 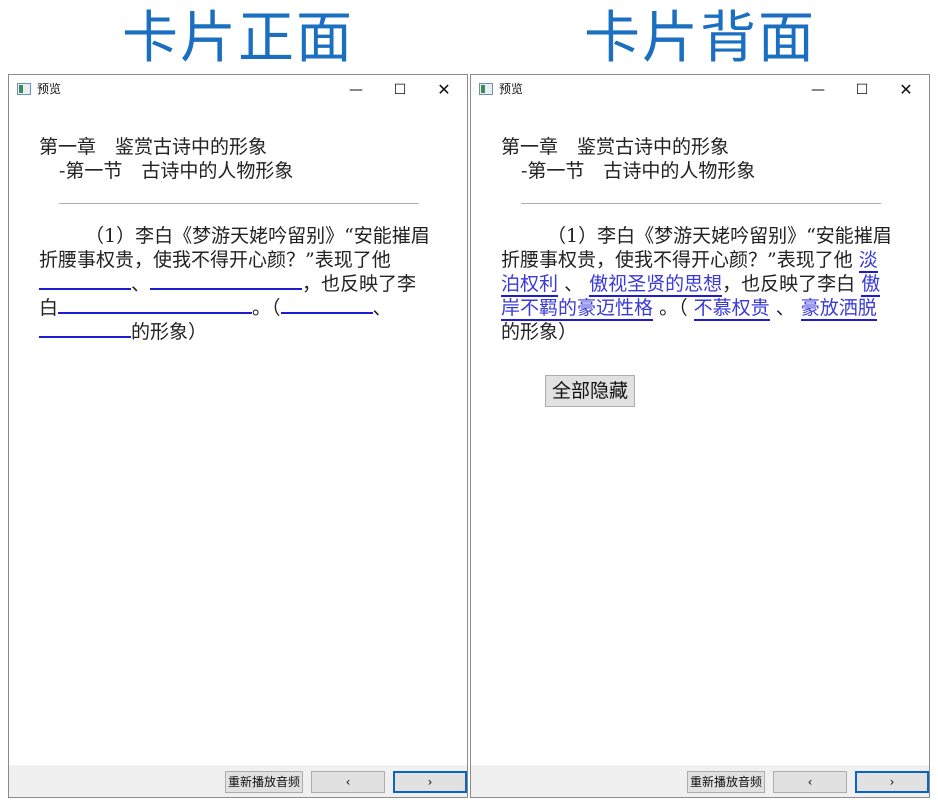 I want to click on answer-text: 傲视圣贤的思想, so click(x=656, y=285).